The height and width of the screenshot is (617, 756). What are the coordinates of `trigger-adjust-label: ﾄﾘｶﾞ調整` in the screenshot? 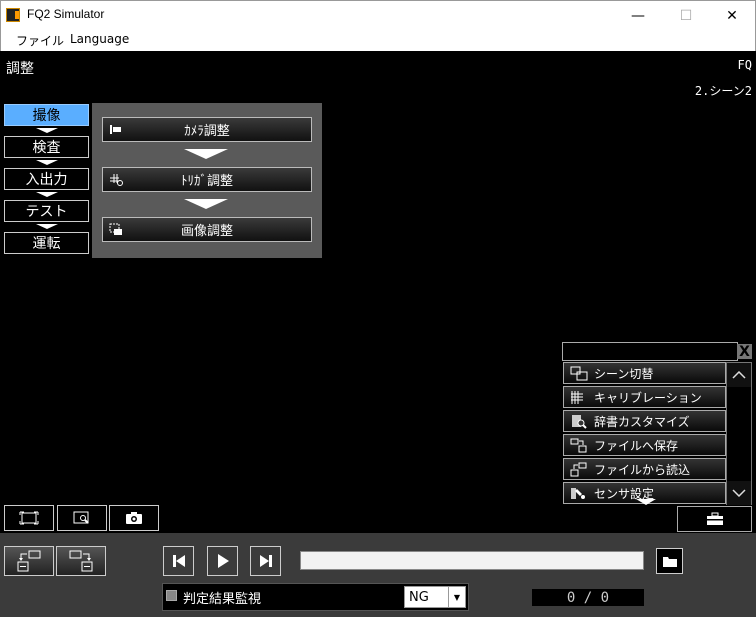 It's located at (206, 181).